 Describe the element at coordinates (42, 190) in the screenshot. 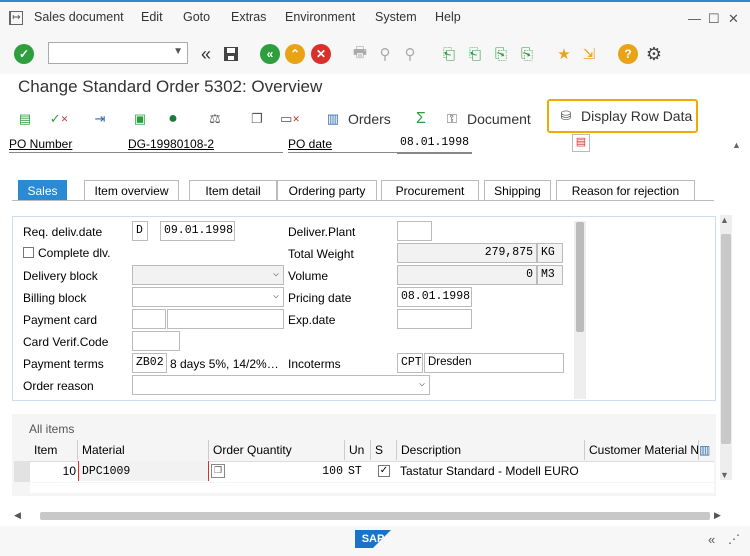

I see `tab-sales: Sales` at that location.